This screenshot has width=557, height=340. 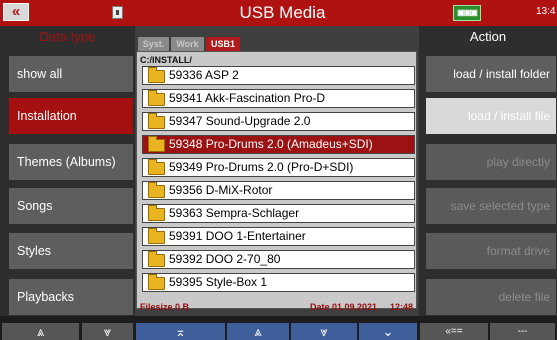 What do you see at coordinates (71, 297) in the screenshot?
I see `data-type-playbacks: Playbacks` at bounding box center [71, 297].